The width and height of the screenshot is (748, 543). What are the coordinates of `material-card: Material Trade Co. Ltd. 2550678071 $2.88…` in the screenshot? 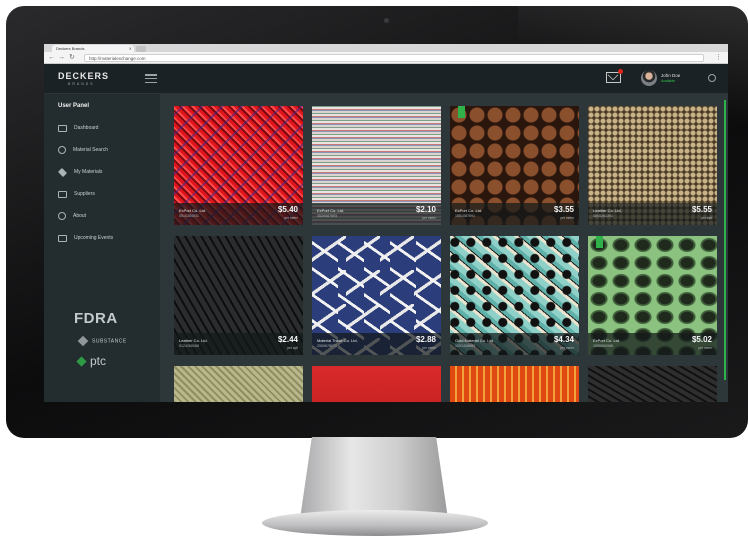 It's located at (376, 295).